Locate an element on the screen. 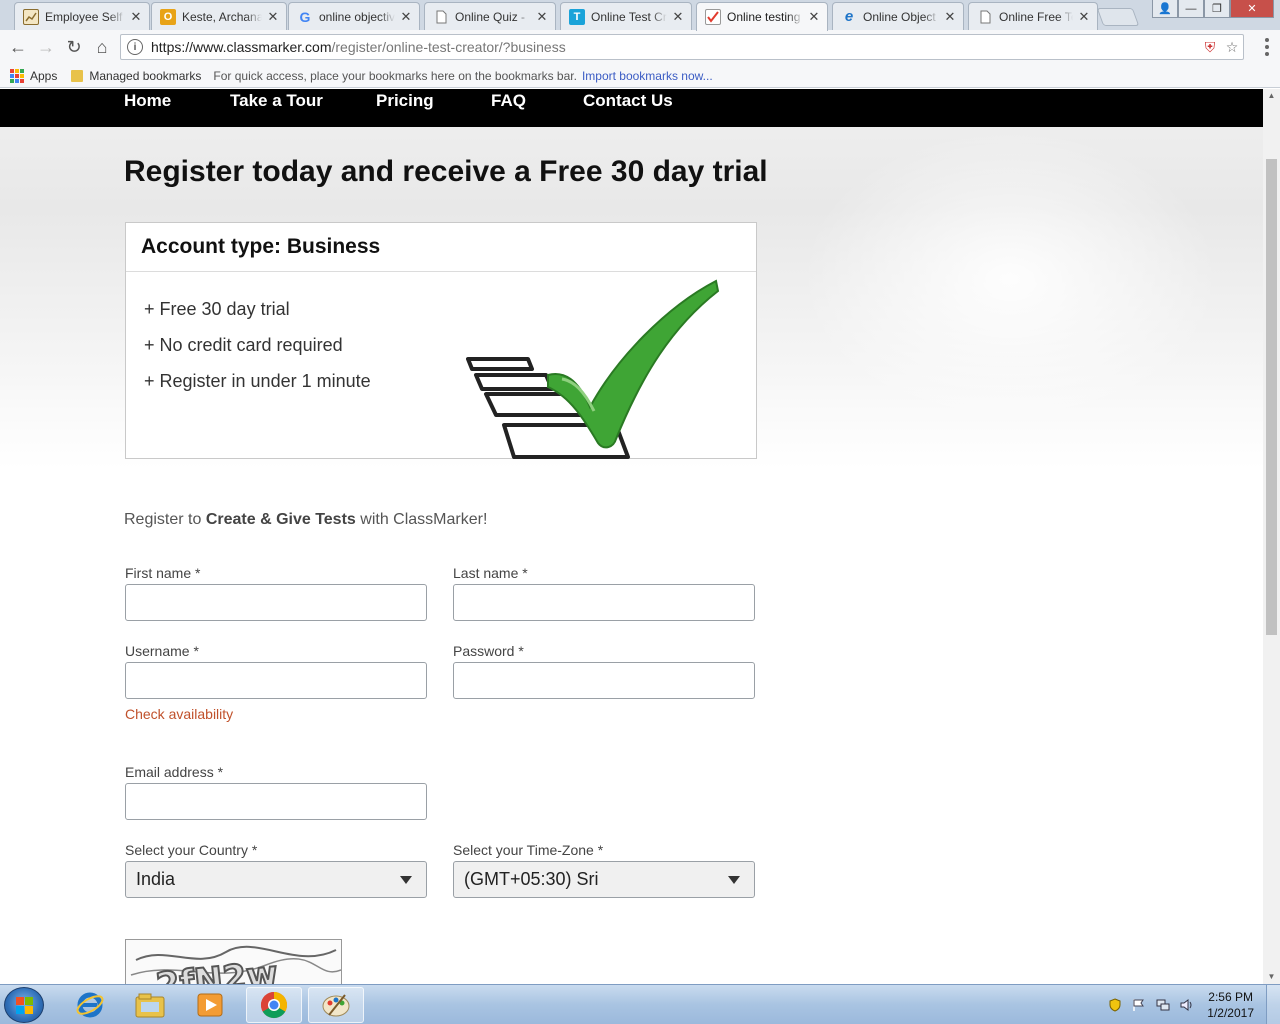  nav-pricing: Pricing is located at coordinates (405, 101).